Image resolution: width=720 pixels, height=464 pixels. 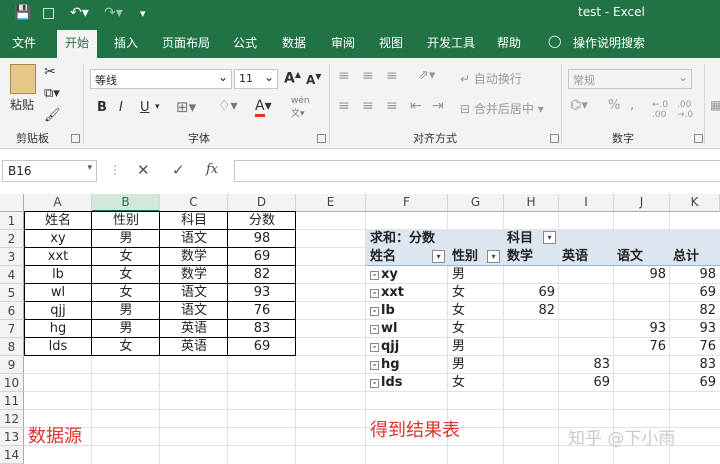 What do you see at coordinates (294, 42) in the screenshot?
I see `tab-data: 数据` at bounding box center [294, 42].